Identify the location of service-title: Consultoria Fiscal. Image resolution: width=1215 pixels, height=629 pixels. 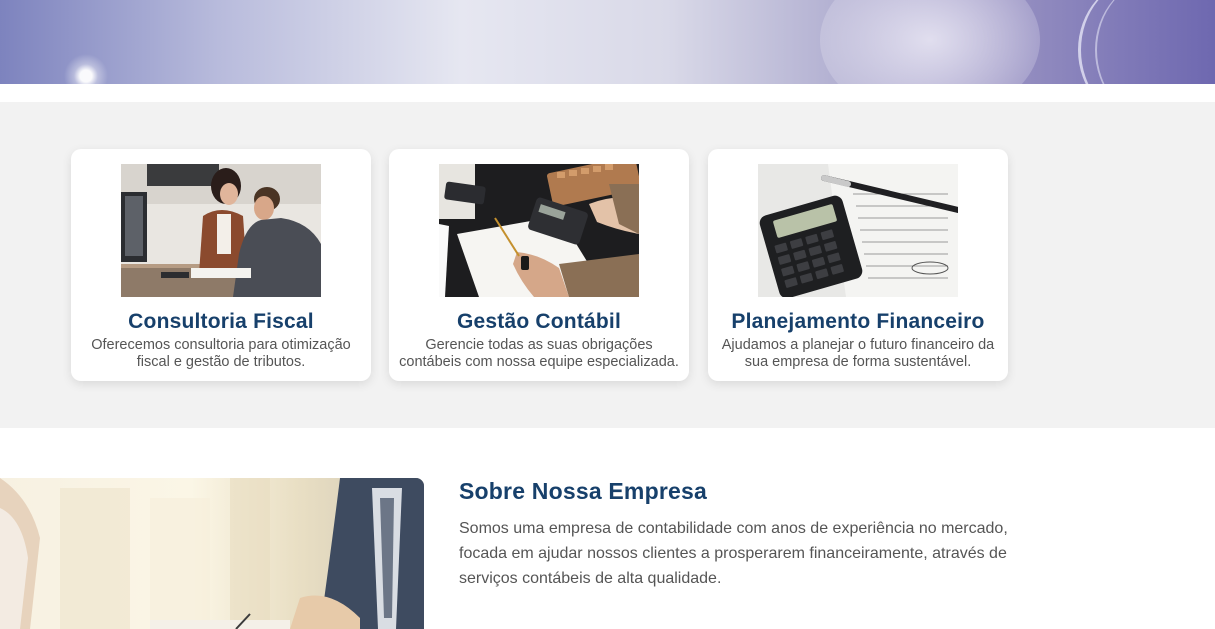
(221, 321).